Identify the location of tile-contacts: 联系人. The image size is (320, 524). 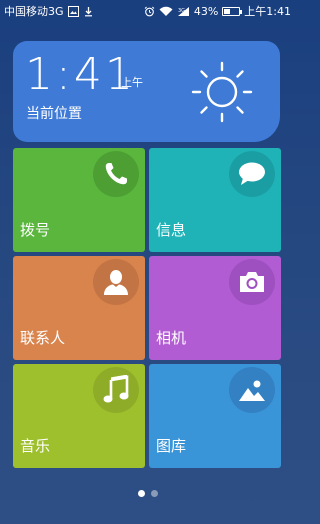
(79, 308).